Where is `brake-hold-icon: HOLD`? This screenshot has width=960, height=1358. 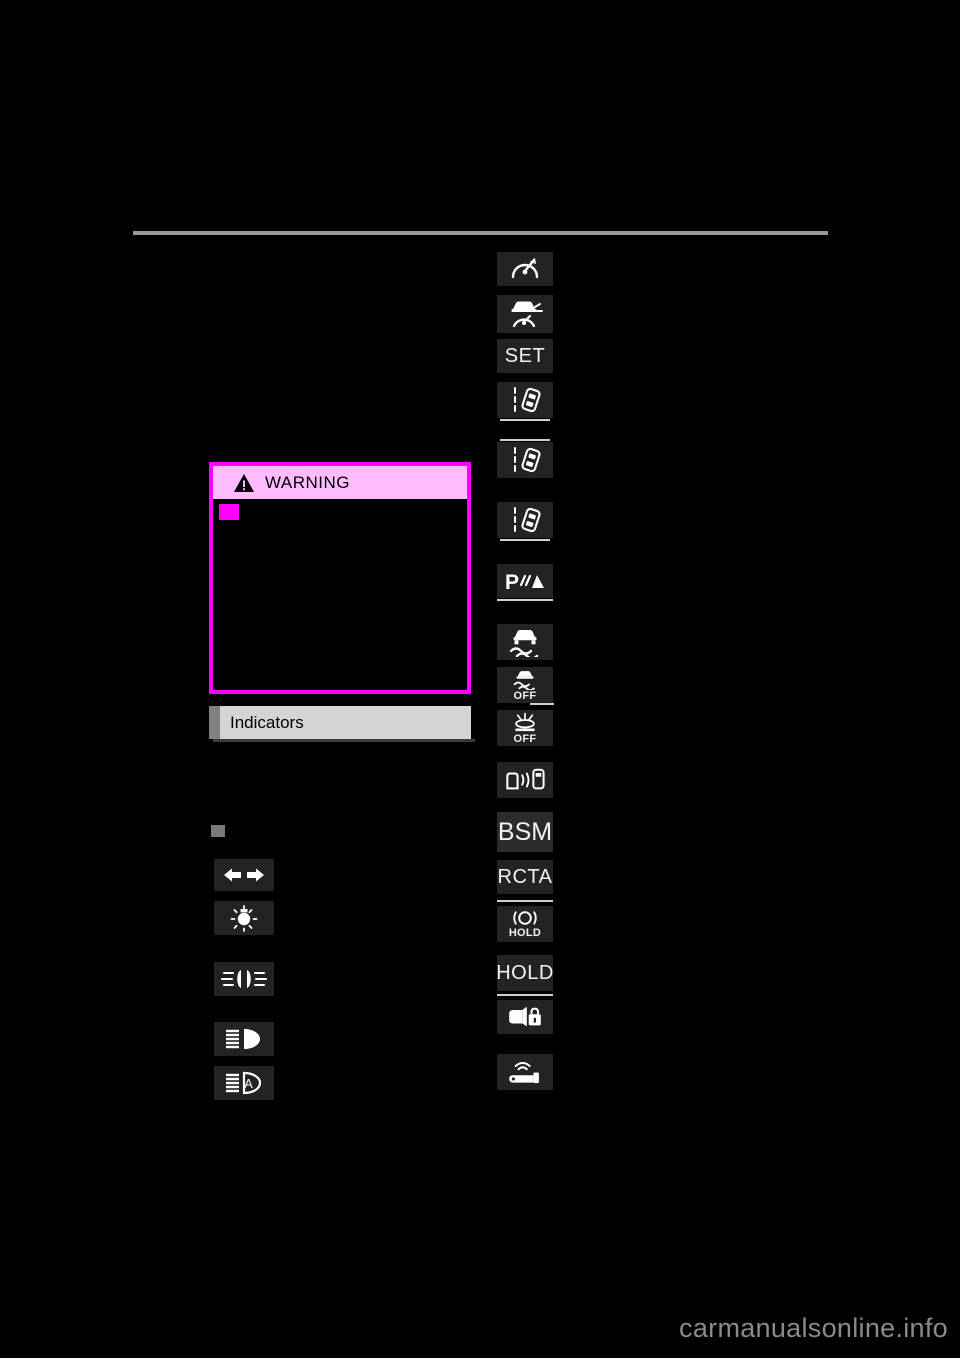 brake-hold-icon: HOLD is located at coordinates (525, 924).